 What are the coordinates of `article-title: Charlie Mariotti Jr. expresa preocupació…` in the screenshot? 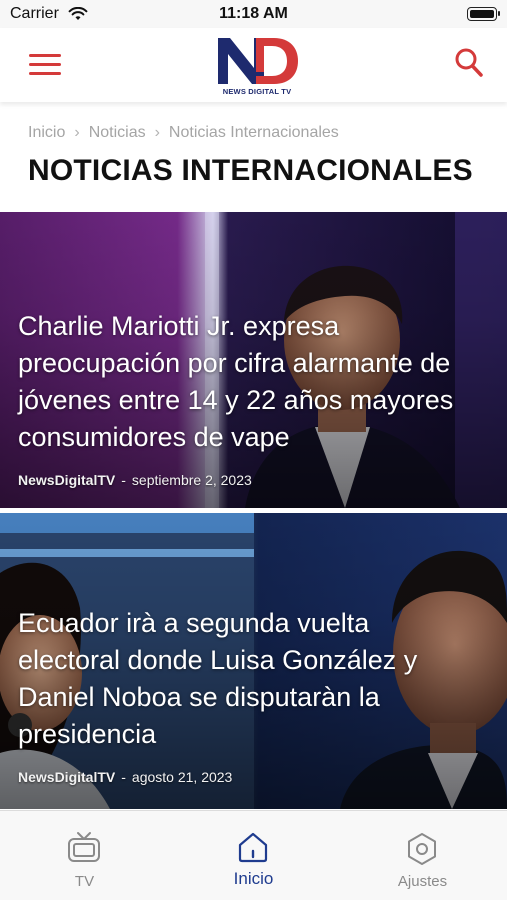 It's located at (244, 382).